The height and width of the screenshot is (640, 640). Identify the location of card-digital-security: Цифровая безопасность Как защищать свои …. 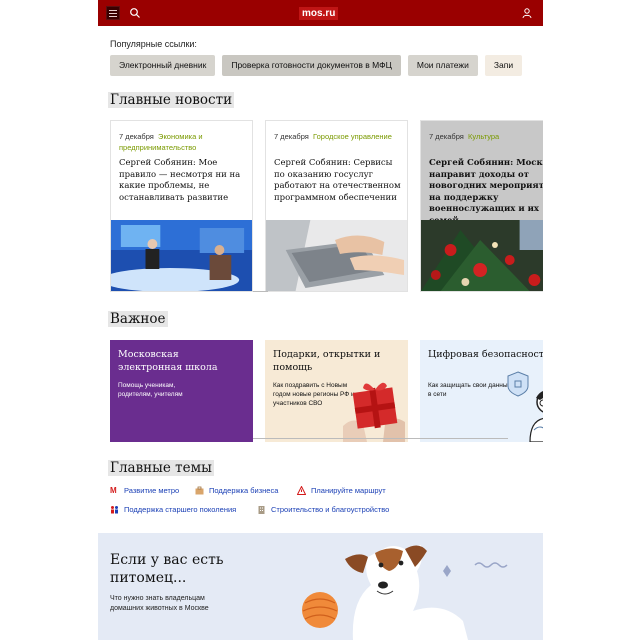
(481, 391).